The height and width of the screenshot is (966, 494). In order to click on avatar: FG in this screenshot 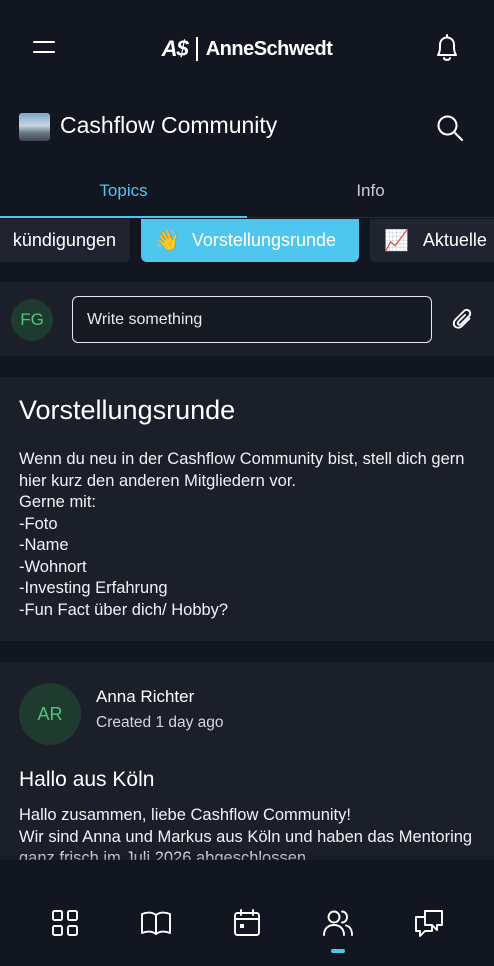, I will do `click(32, 320)`.